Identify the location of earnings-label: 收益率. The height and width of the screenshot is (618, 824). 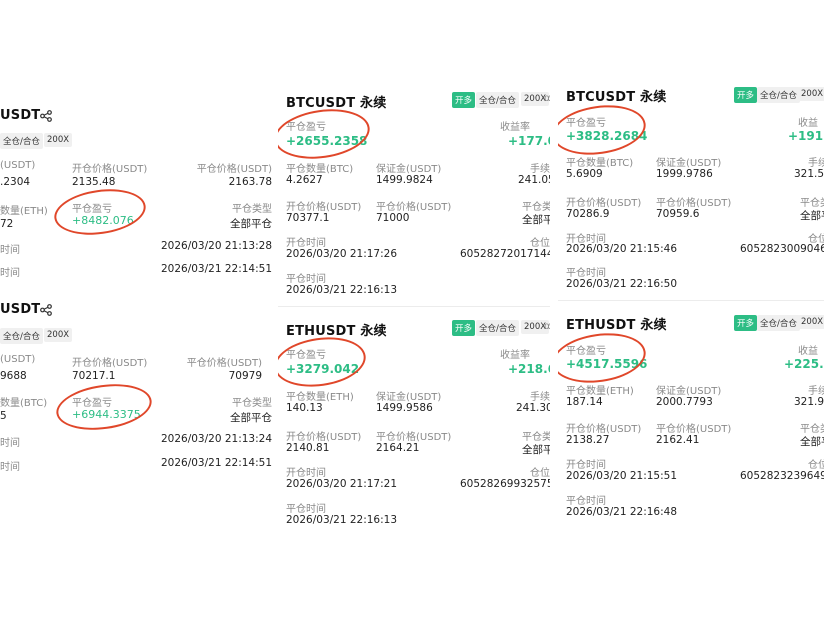
(515, 127).